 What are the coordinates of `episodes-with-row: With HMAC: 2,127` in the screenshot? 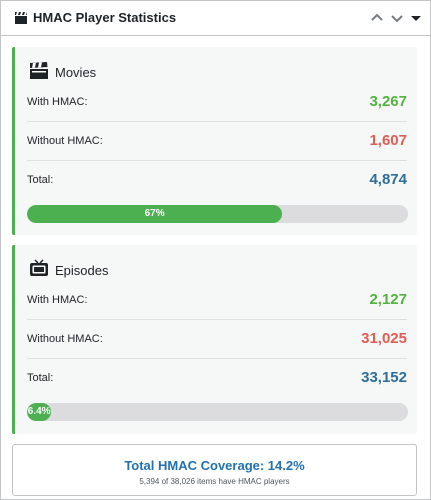 It's located at (217, 301).